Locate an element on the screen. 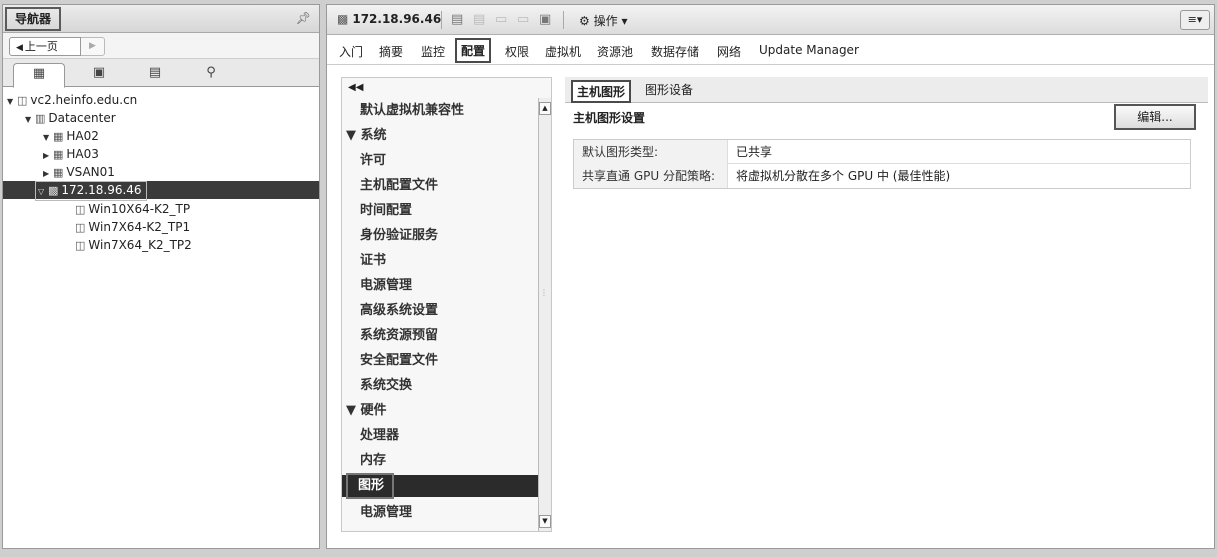 This screenshot has width=1217, height=557. settings-item-vm-compatibility: 默认虚拟机兼容性 is located at coordinates (412, 111).